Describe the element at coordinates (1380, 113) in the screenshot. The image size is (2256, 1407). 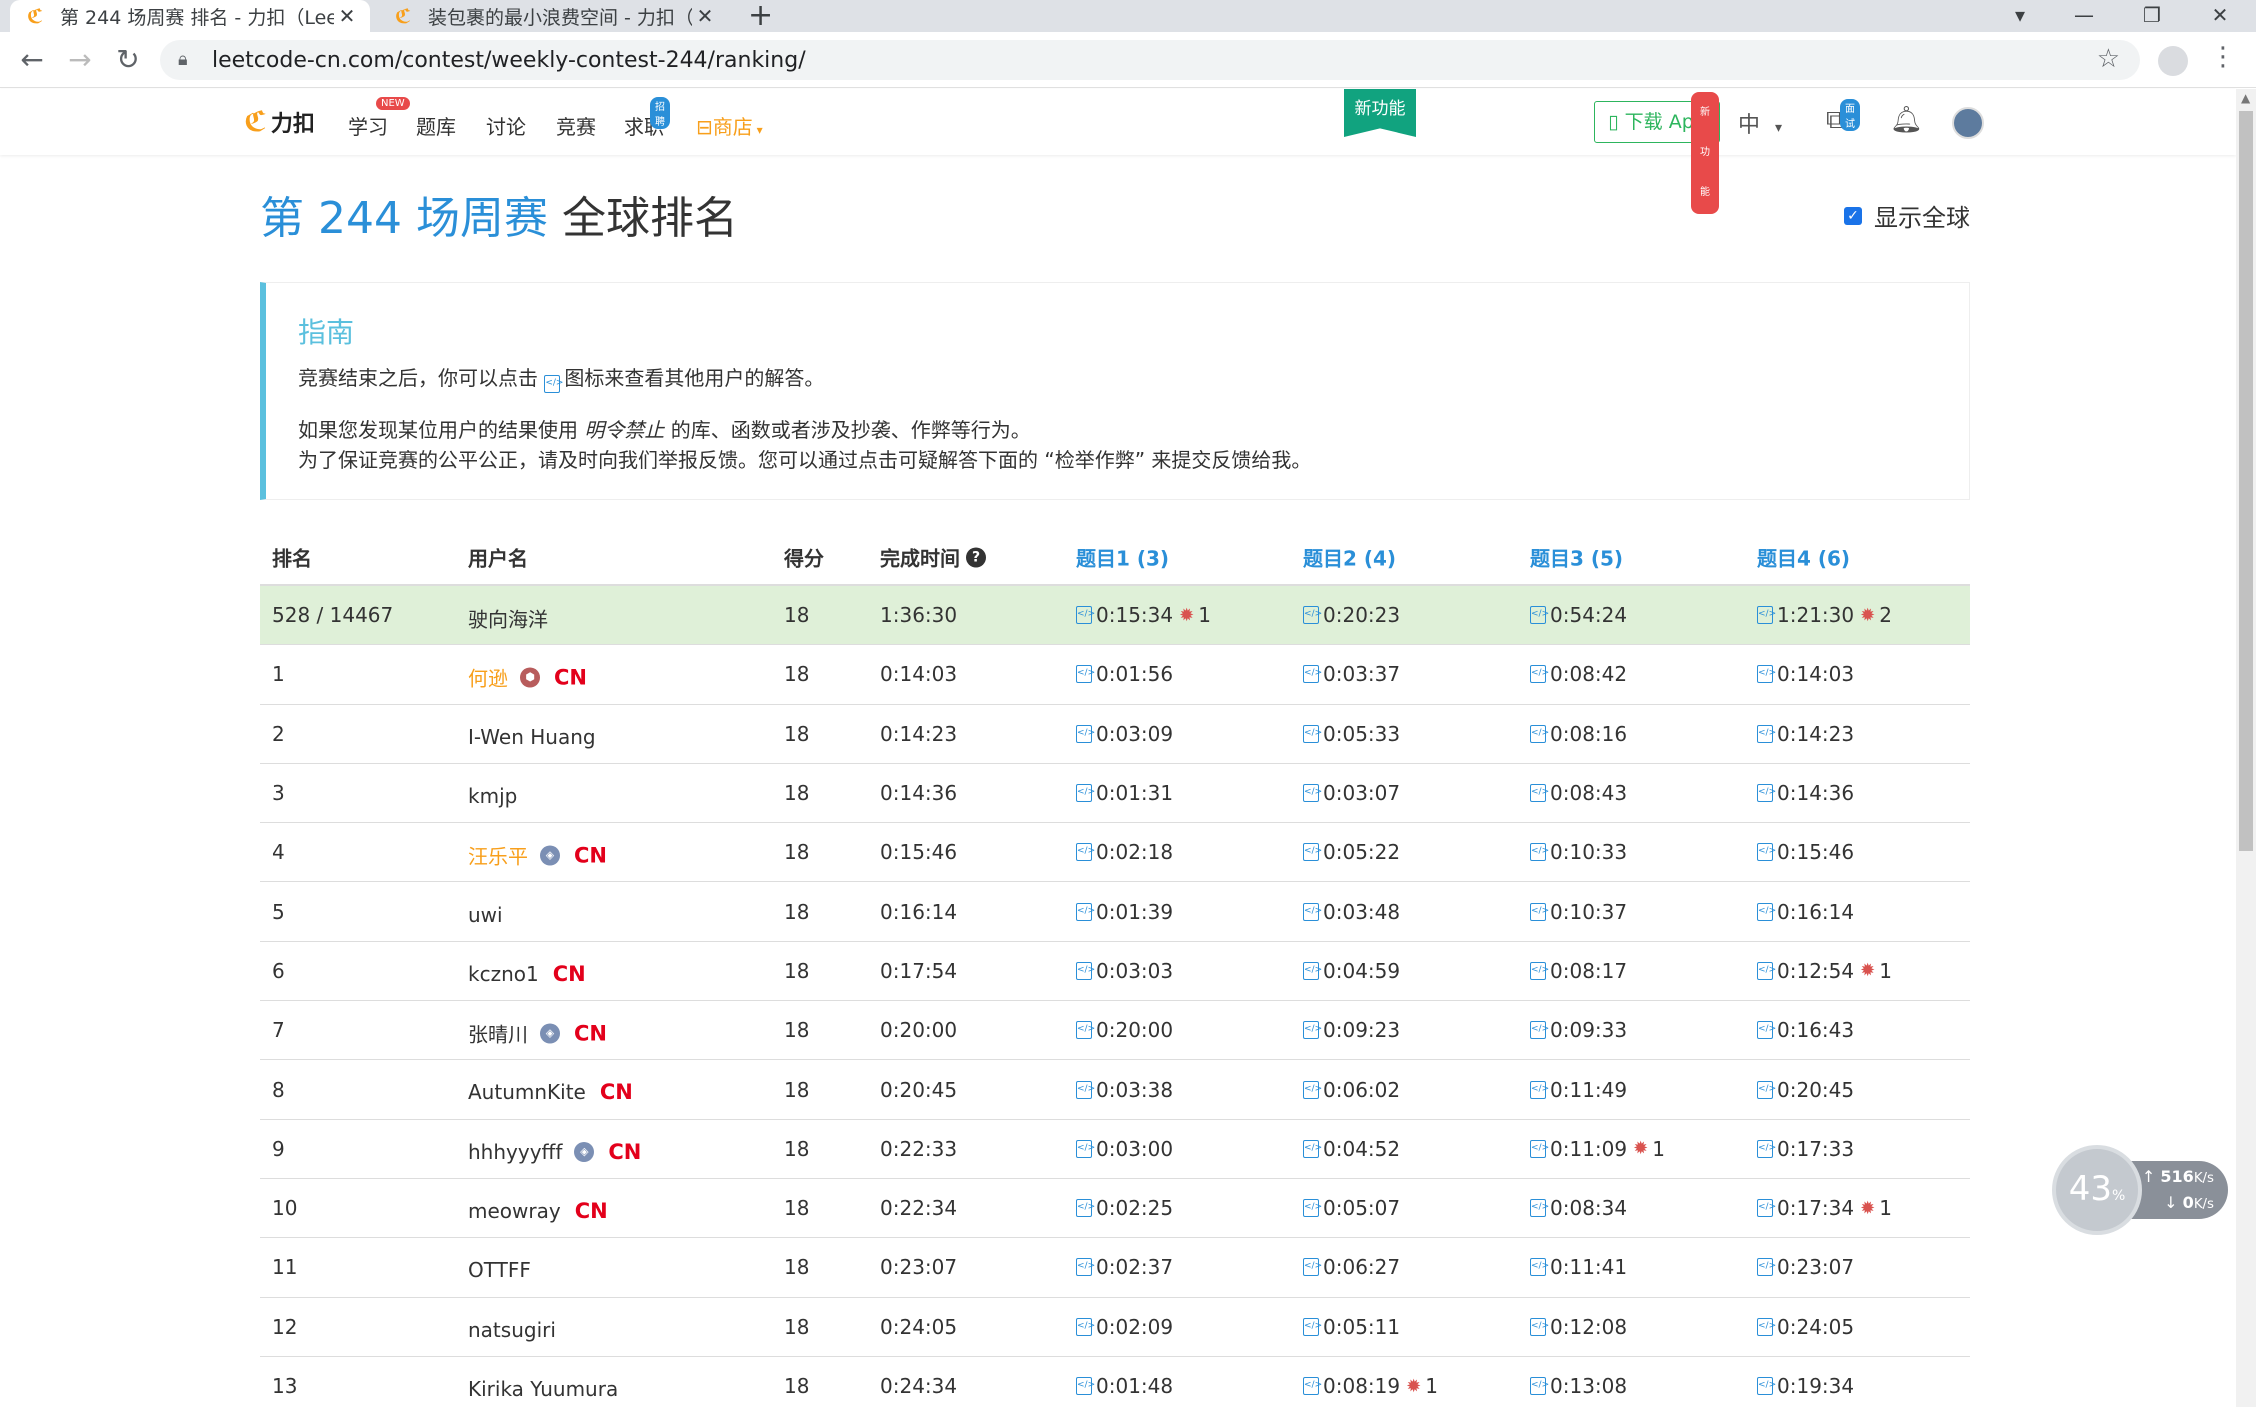
I see `new-feature-flag: 新功能` at that location.